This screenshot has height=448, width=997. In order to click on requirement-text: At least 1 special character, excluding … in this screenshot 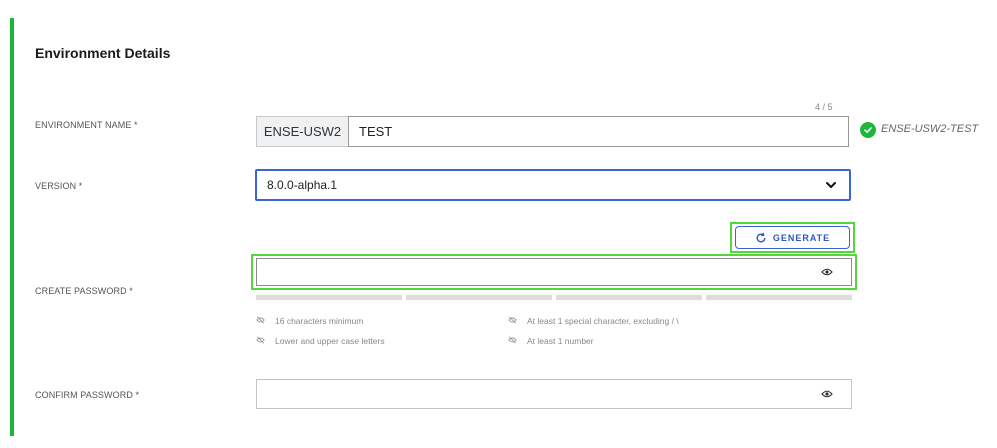, I will do `click(603, 321)`.